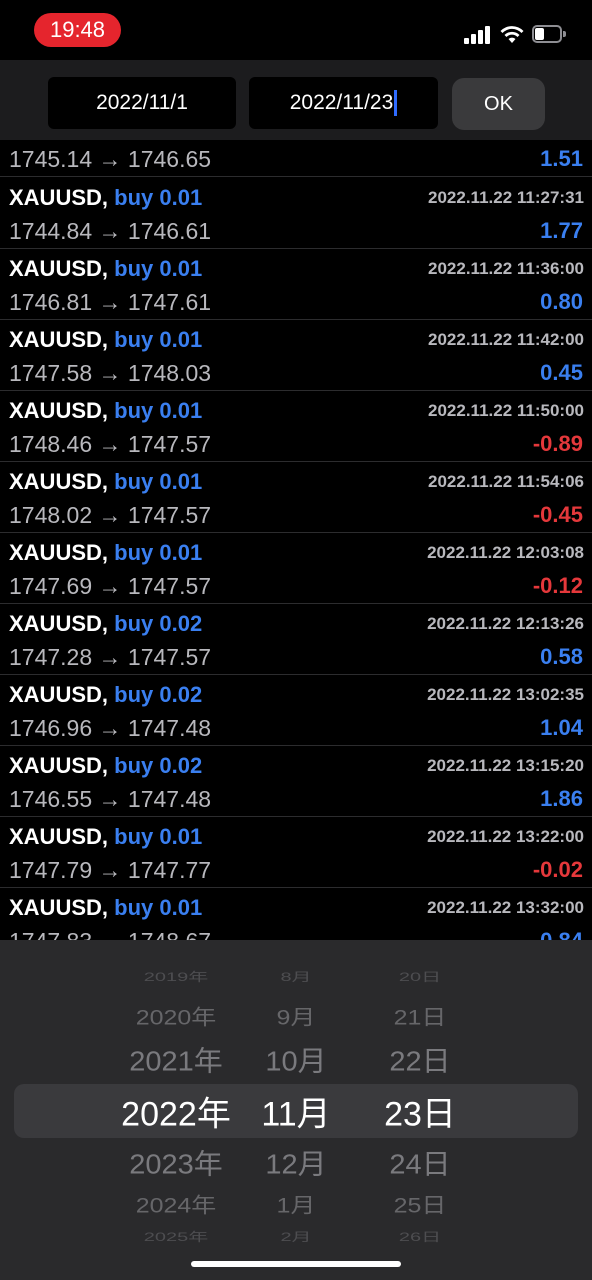  Describe the element at coordinates (176, 1059) in the screenshot. I see `picker-year-option: 2021年` at that location.